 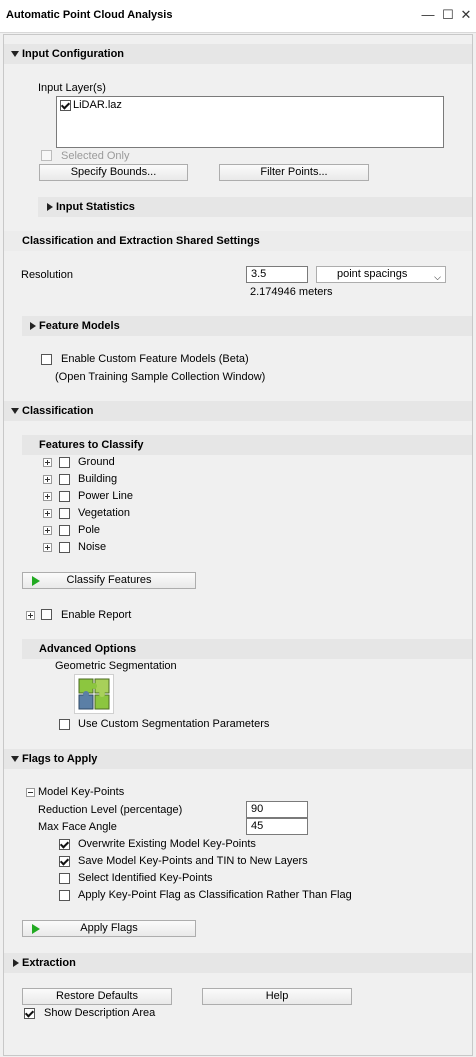 What do you see at coordinates (238, 54) in the screenshot?
I see `input-configuration-section: Input Configuration` at bounding box center [238, 54].